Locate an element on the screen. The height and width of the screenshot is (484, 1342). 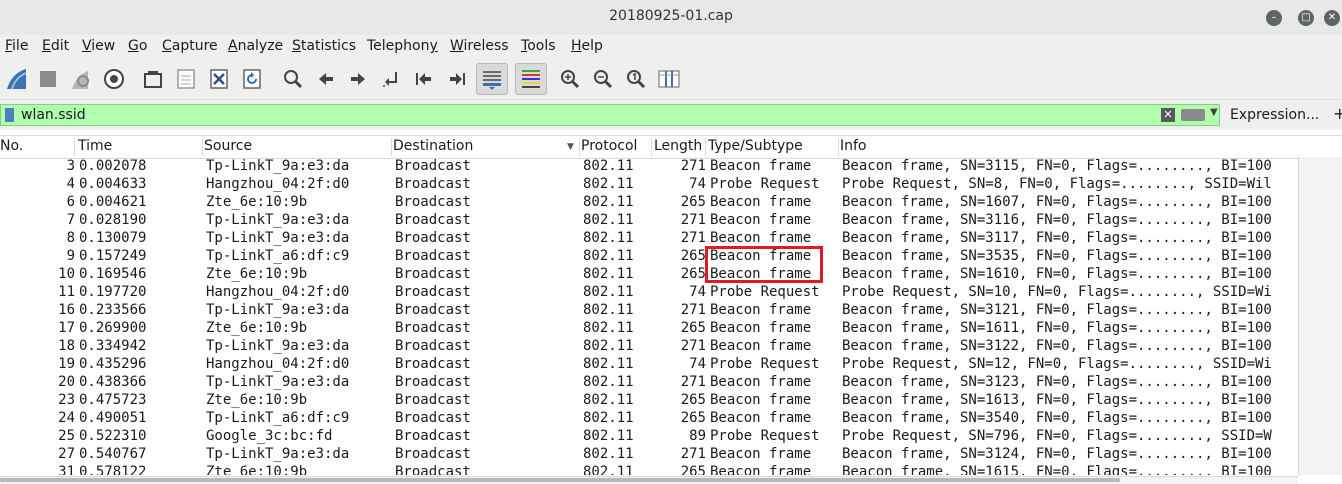
menu-analyze: Analyze is located at coordinates (255, 46).